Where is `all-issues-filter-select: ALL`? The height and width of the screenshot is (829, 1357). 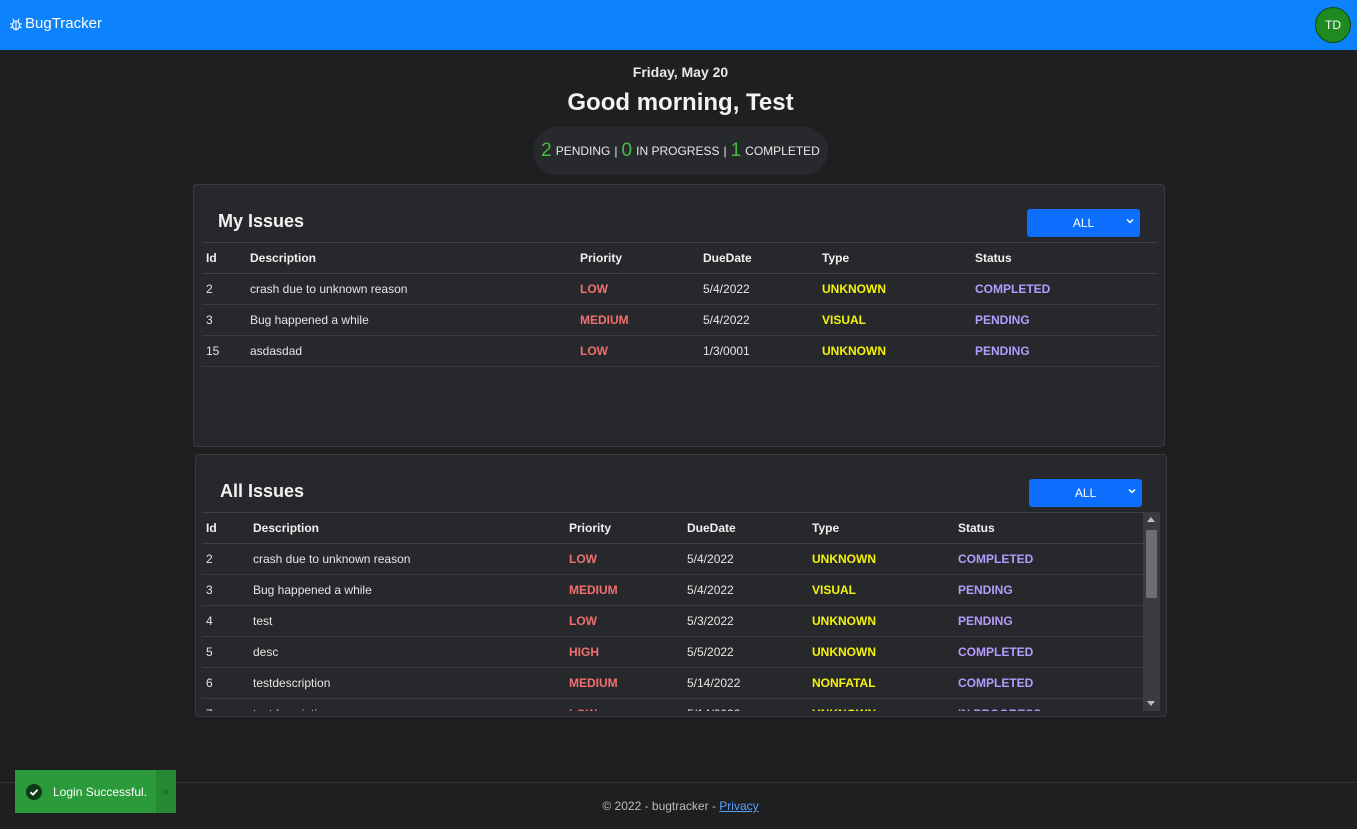 all-issues-filter-select: ALL is located at coordinates (1085, 493).